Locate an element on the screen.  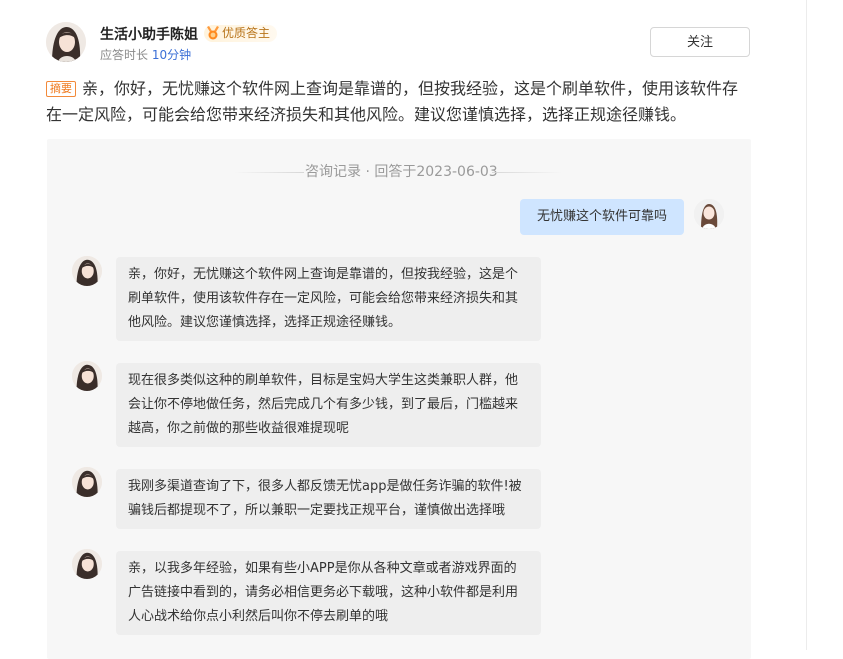
consultation-record-header: 咨询记录 · 回答于2023-06-03 is located at coordinates (399, 171).